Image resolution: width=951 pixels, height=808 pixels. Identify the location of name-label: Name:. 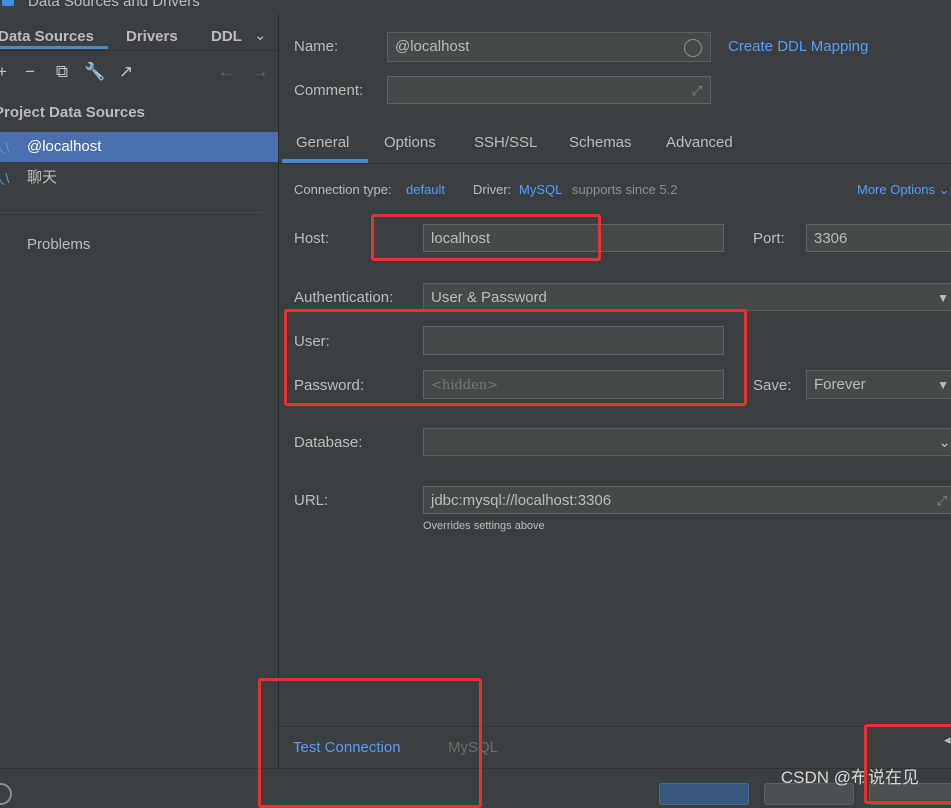
(316, 46).